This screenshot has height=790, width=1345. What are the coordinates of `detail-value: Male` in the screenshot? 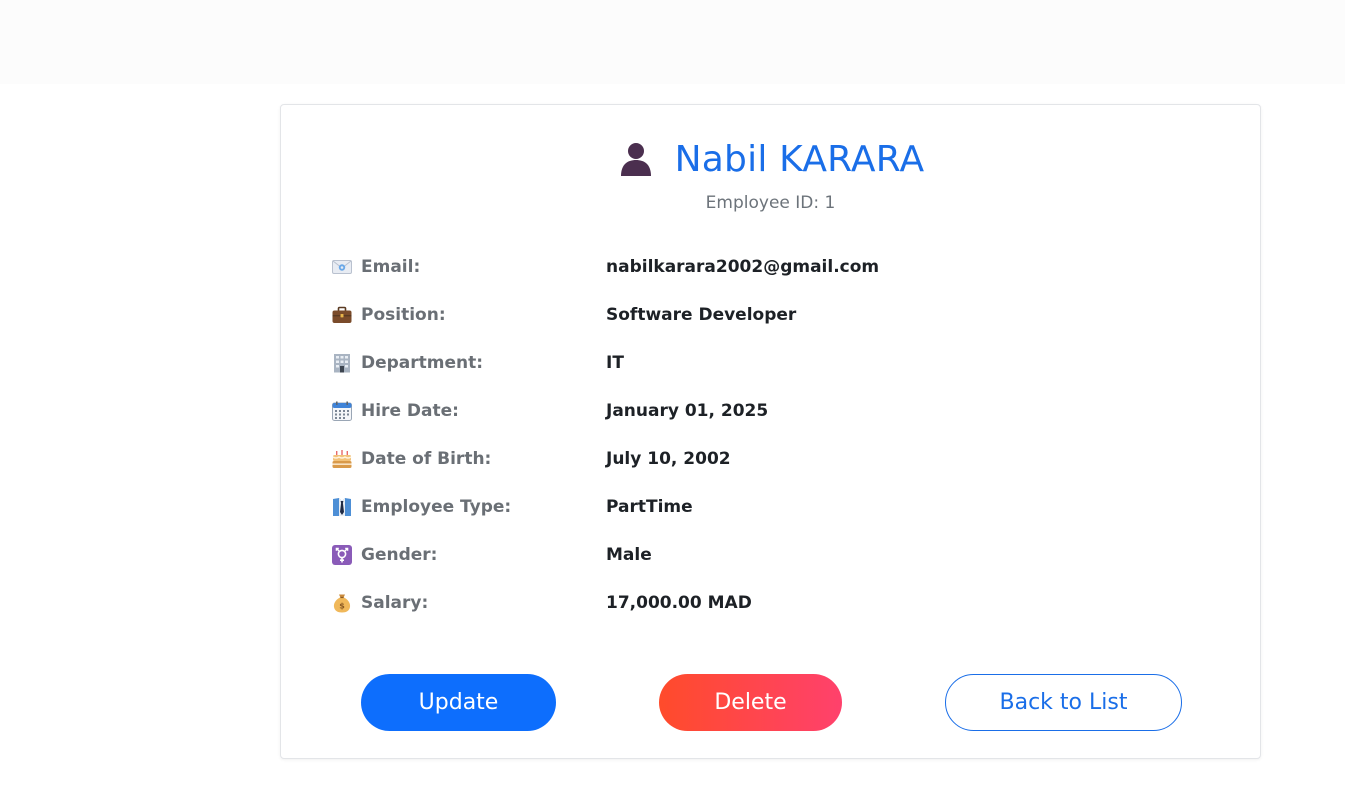 It's located at (629, 555).